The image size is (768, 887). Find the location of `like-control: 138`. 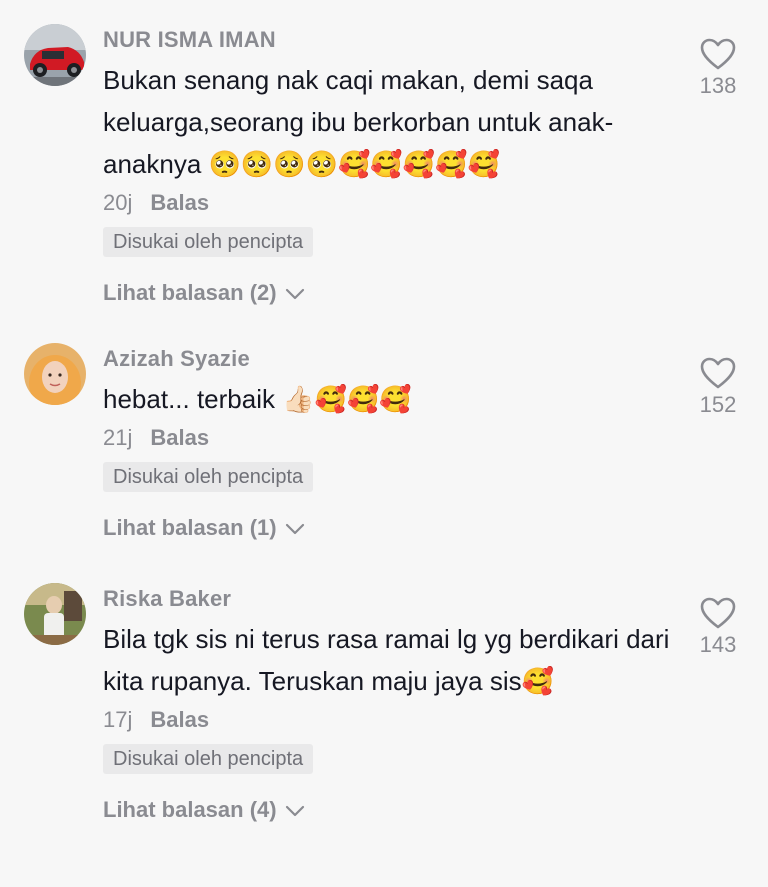

like-control: 138 is located at coordinates (718, 69).